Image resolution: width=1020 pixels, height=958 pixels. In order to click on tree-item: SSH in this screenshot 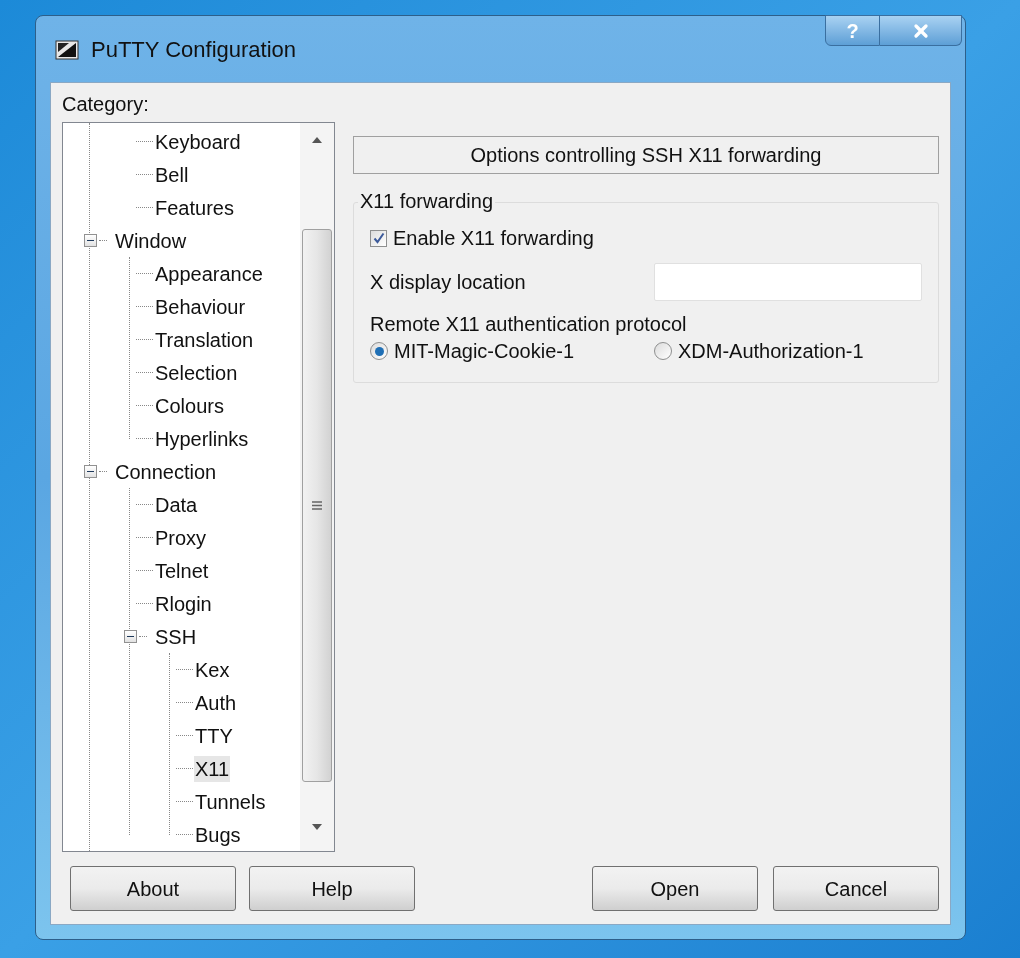, I will do `click(176, 636)`.